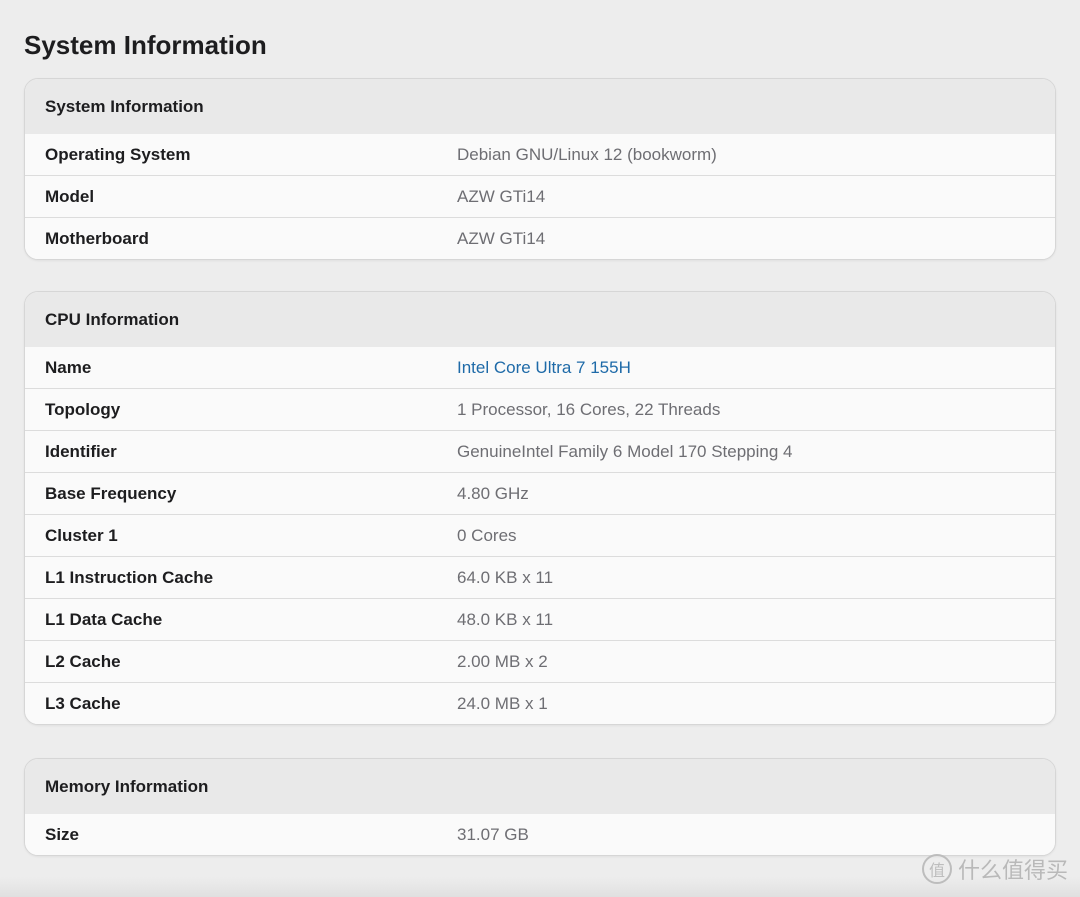 This screenshot has width=1080, height=897. I want to click on page-title: System Information, so click(145, 45).